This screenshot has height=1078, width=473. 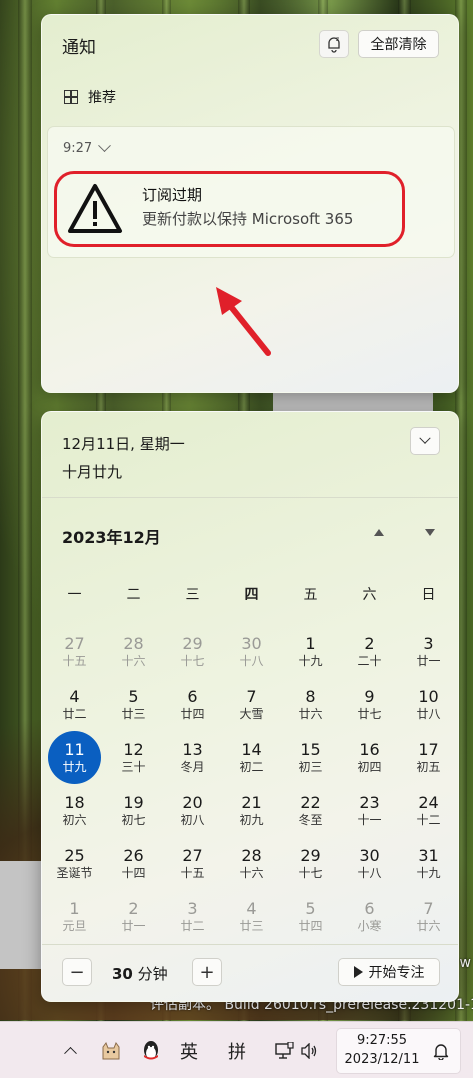 What do you see at coordinates (192, 810) in the screenshot?
I see `calendar-day: 20 初八` at bounding box center [192, 810].